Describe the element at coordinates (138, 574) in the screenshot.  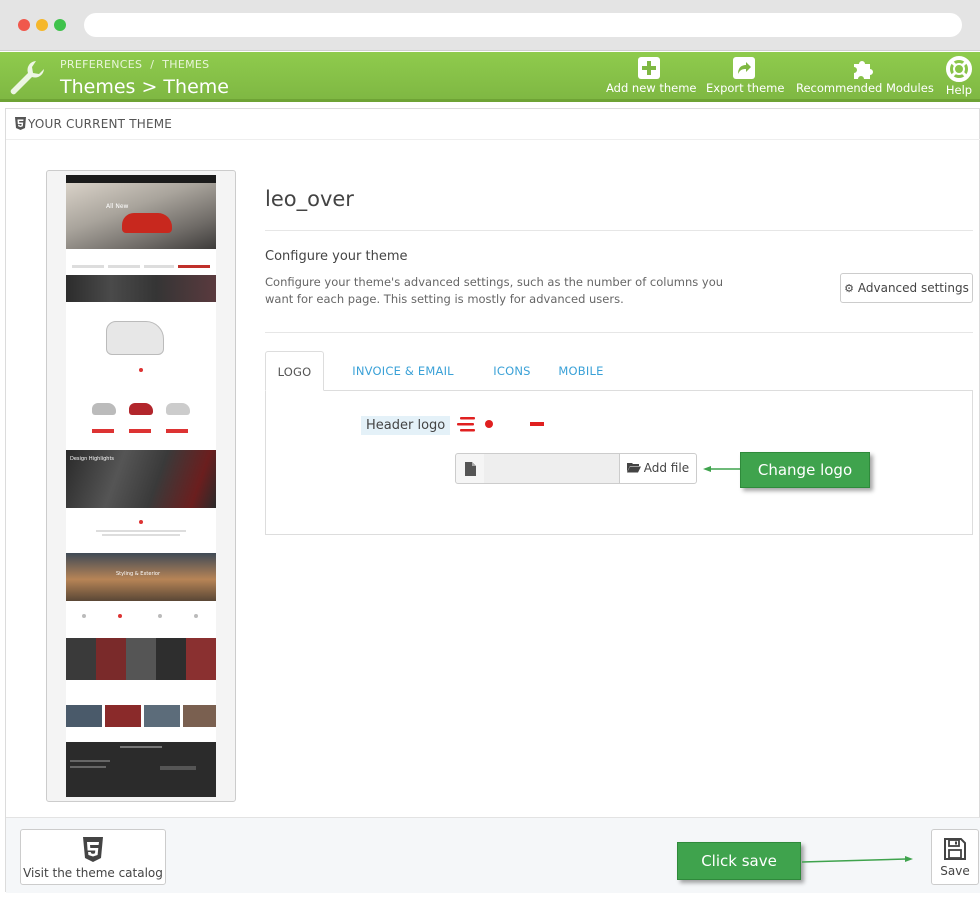
I see `styling-exterior-label: Styling & Exterior` at that location.